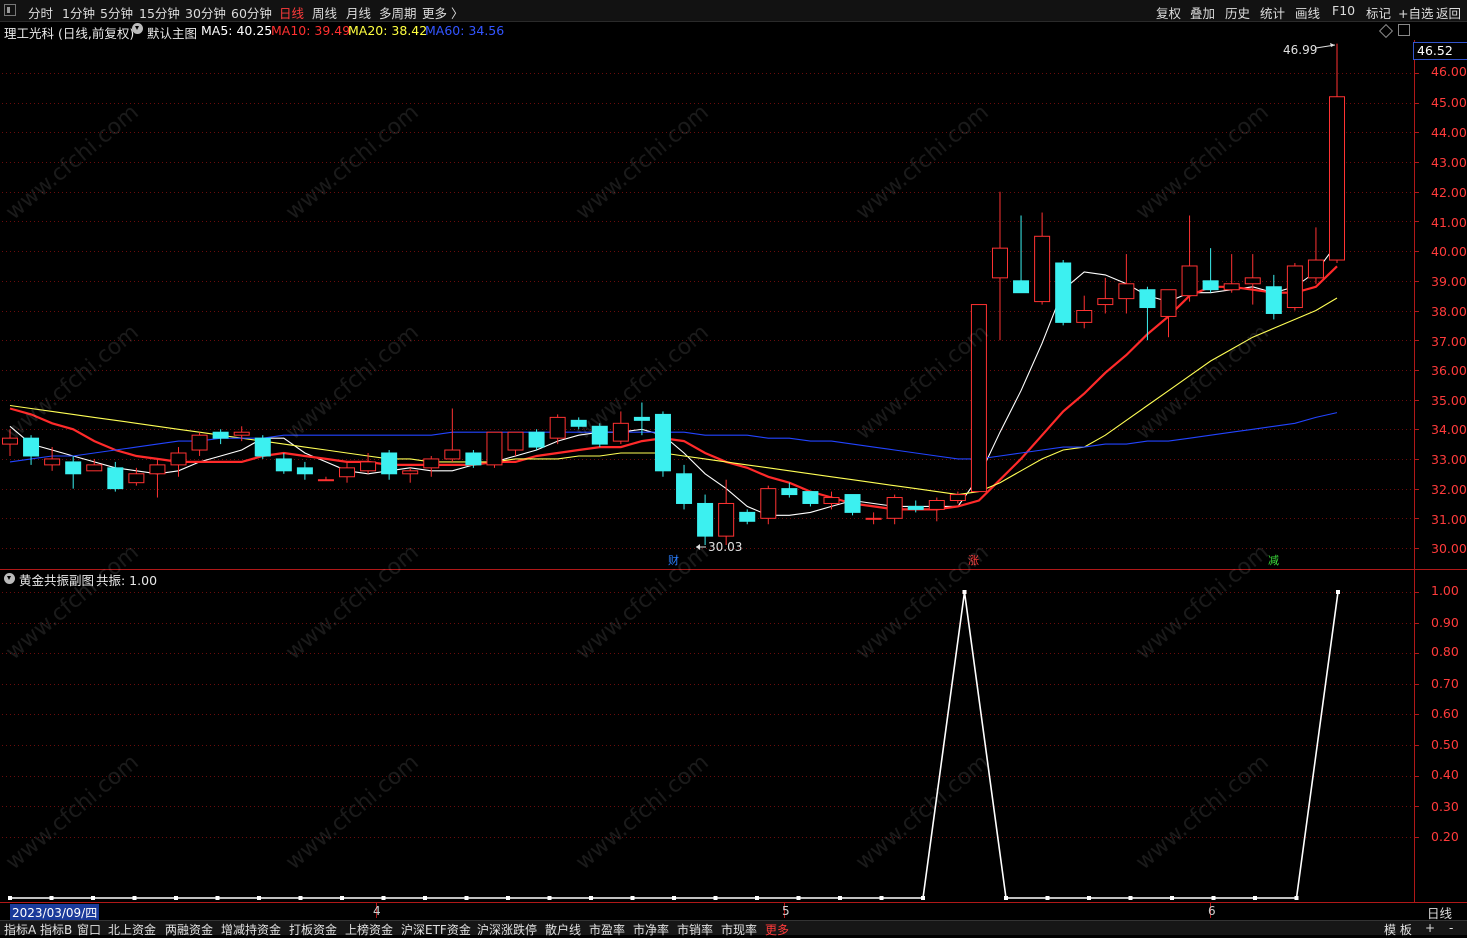 This screenshot has width=1467, height=938. What do you see at coordinates (1445, 744) in the screenshot?
I see `sub-y-tick: 0.50` at bounding box center [1445, 744].